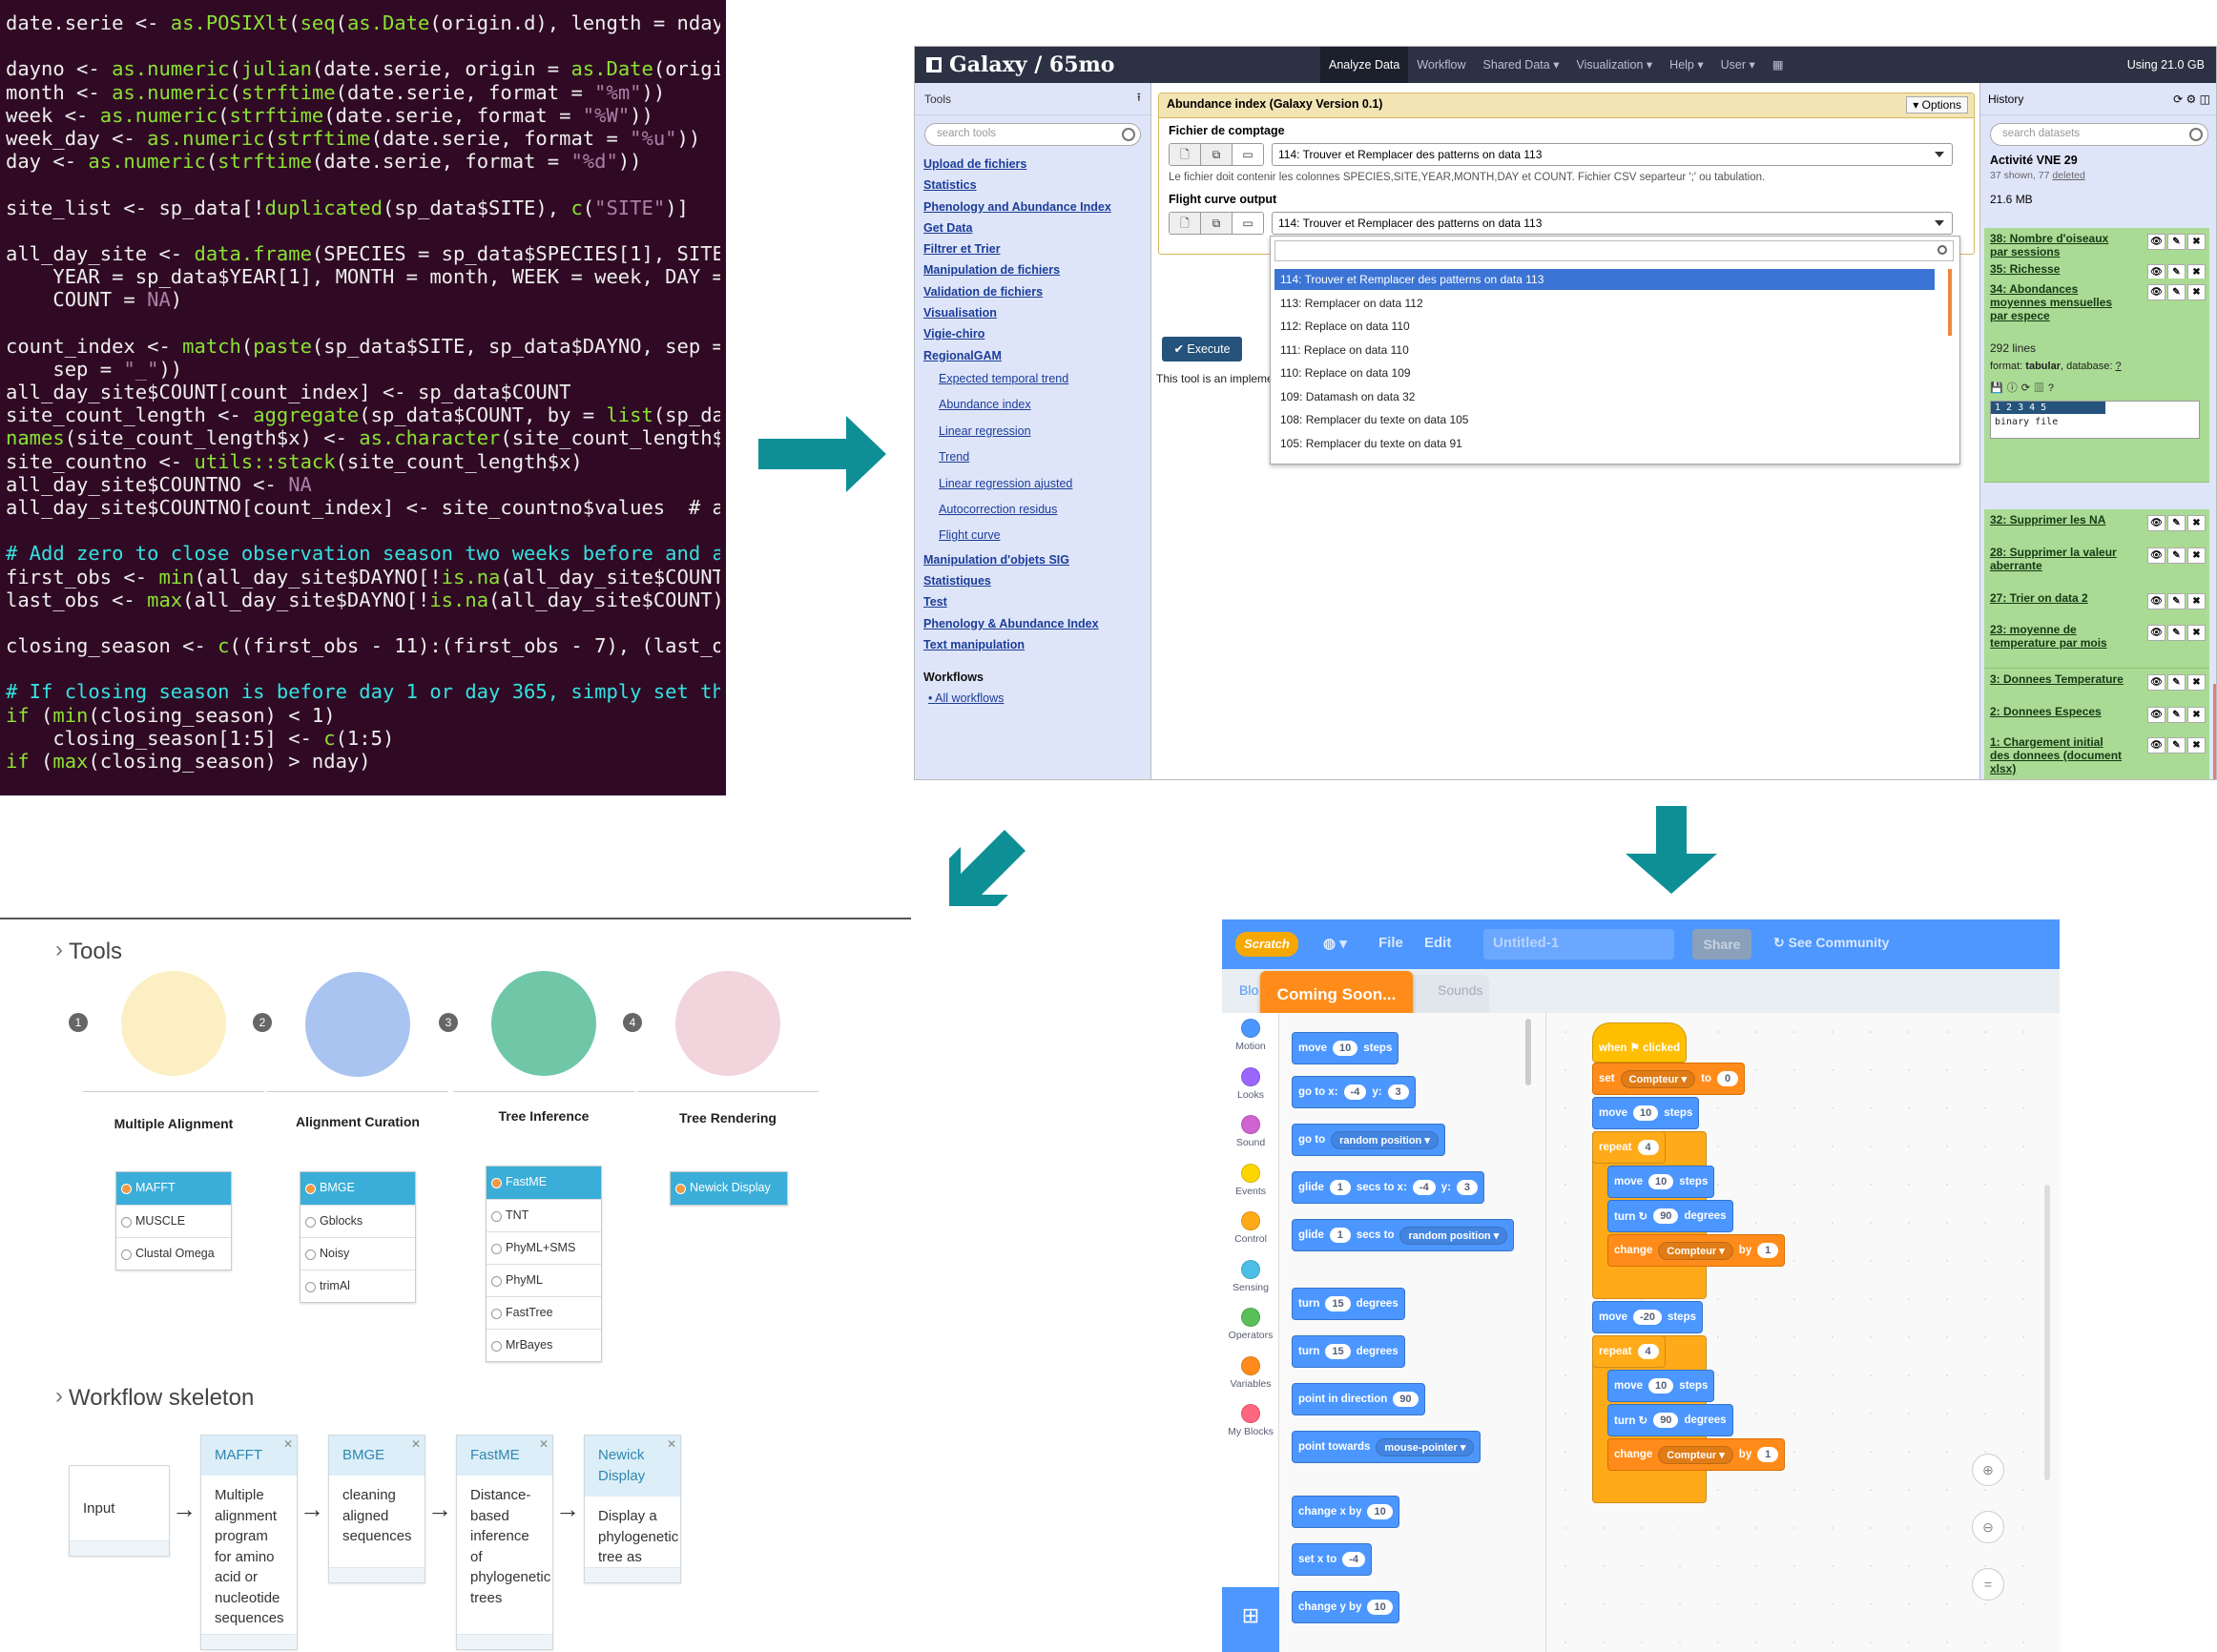  I want to click on block-dropdown: Compteur ▾, so click(1695, 1250).